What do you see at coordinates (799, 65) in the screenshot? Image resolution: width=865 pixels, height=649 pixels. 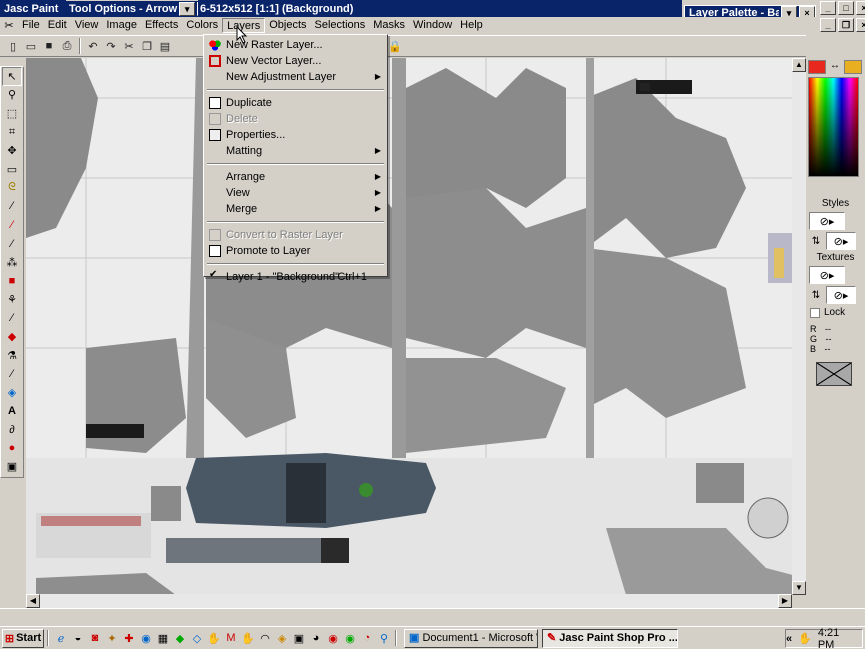 I see `scroll-up-button: ▲` at bounding box center [799, 65].